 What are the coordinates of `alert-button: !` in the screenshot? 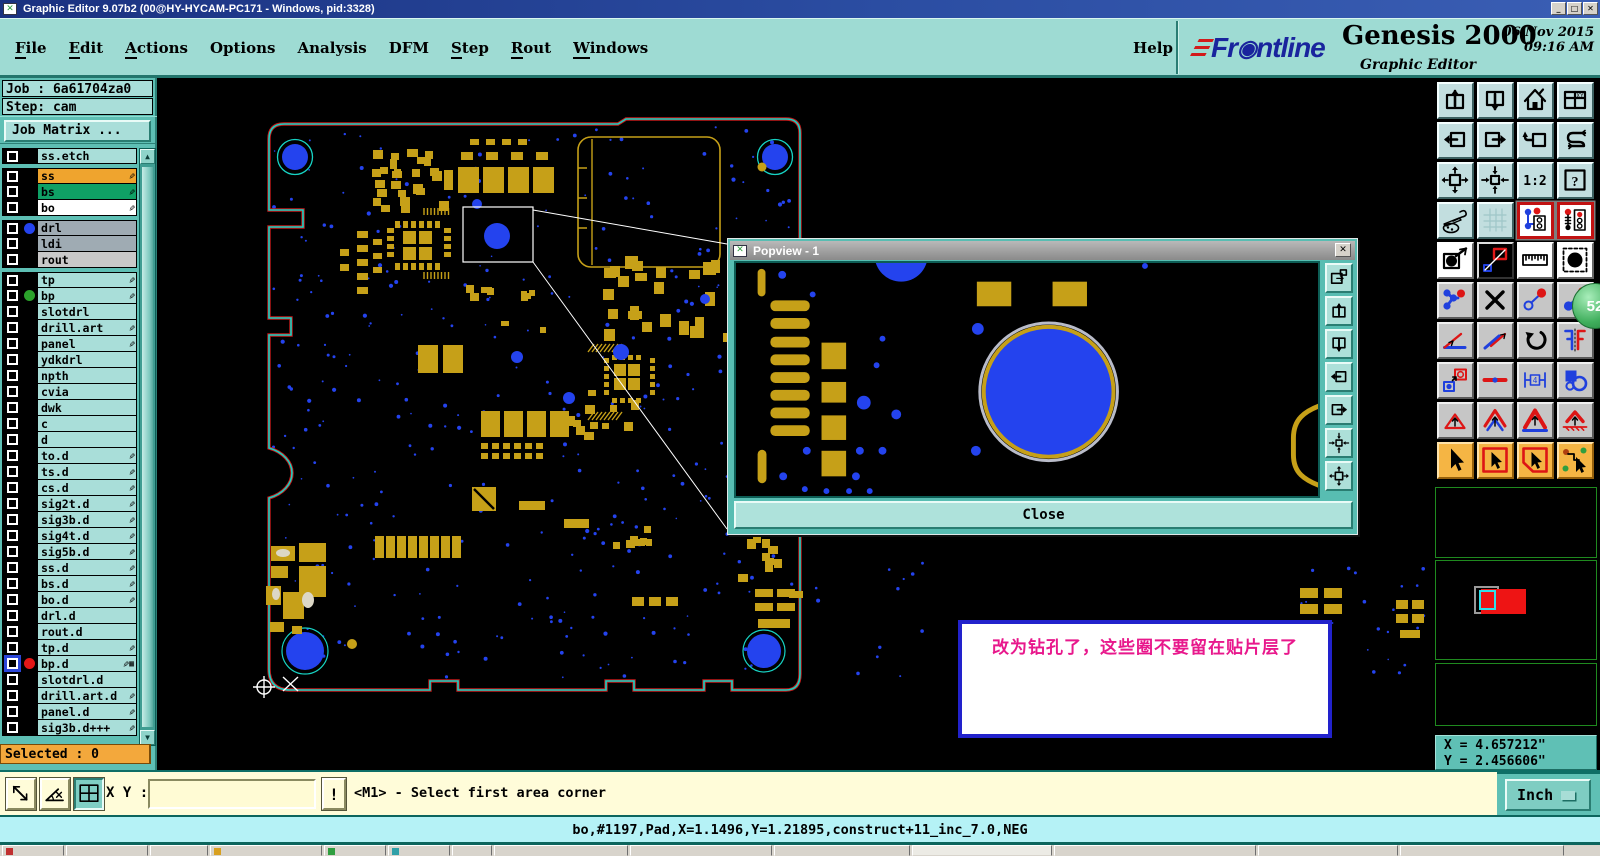 It's located at (334, 794).